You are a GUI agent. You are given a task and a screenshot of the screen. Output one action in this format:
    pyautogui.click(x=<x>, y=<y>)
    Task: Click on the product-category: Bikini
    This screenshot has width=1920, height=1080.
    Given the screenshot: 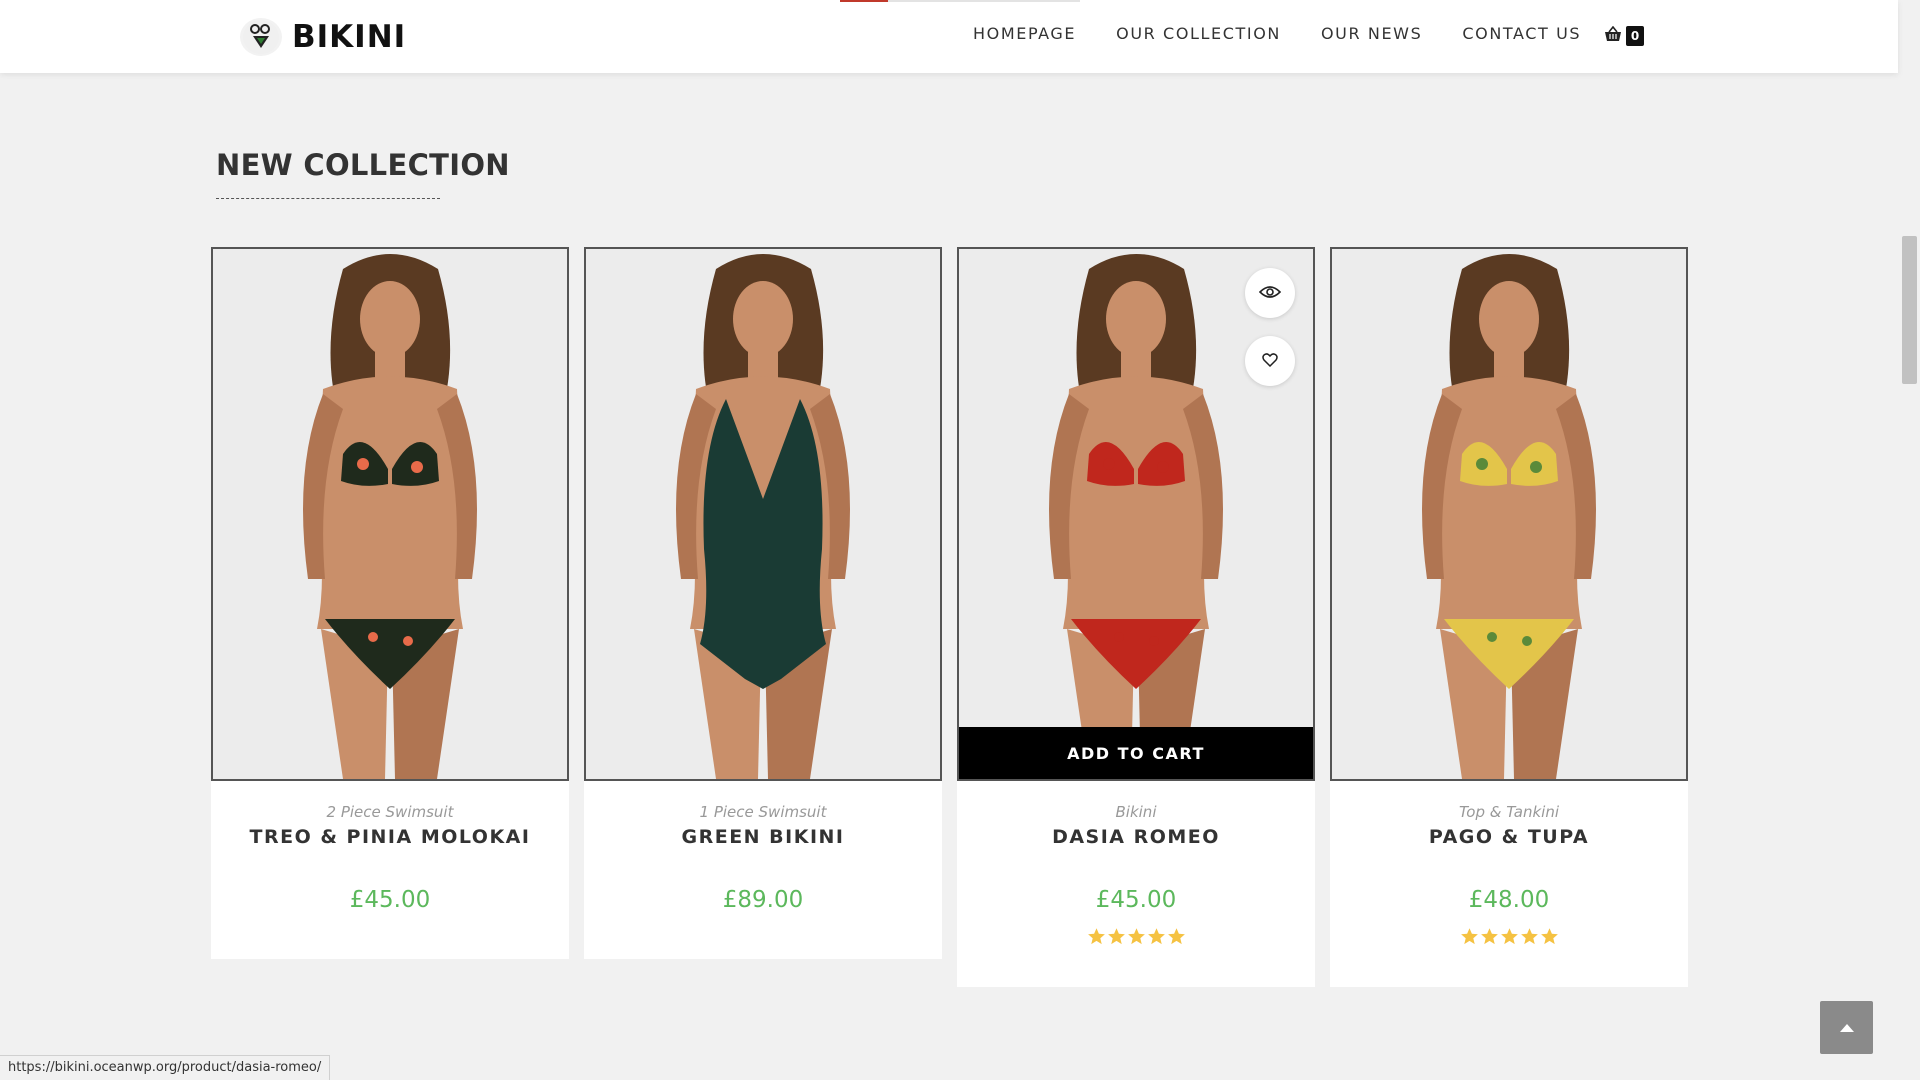 What is the action you would take?
    pyautogui.click(x=1136, y=813)
    